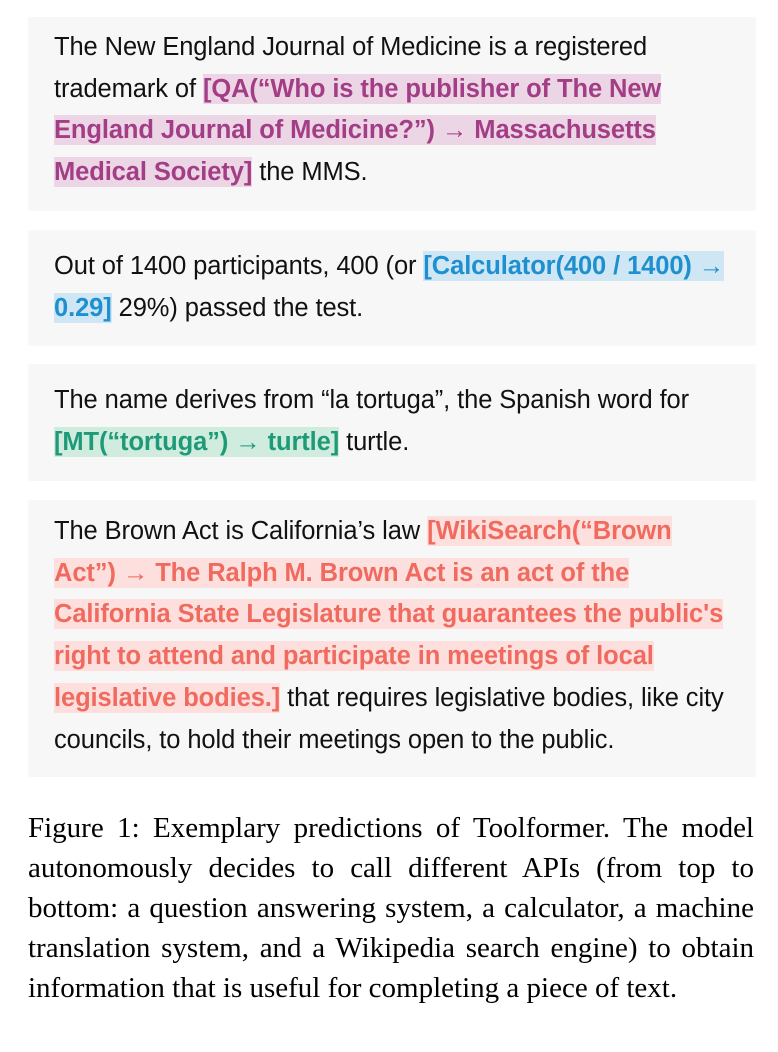 The height and width of the screenshot is (1052, 778). I want to click on example-text-after: 29%) passed the test., so click(237, 307).